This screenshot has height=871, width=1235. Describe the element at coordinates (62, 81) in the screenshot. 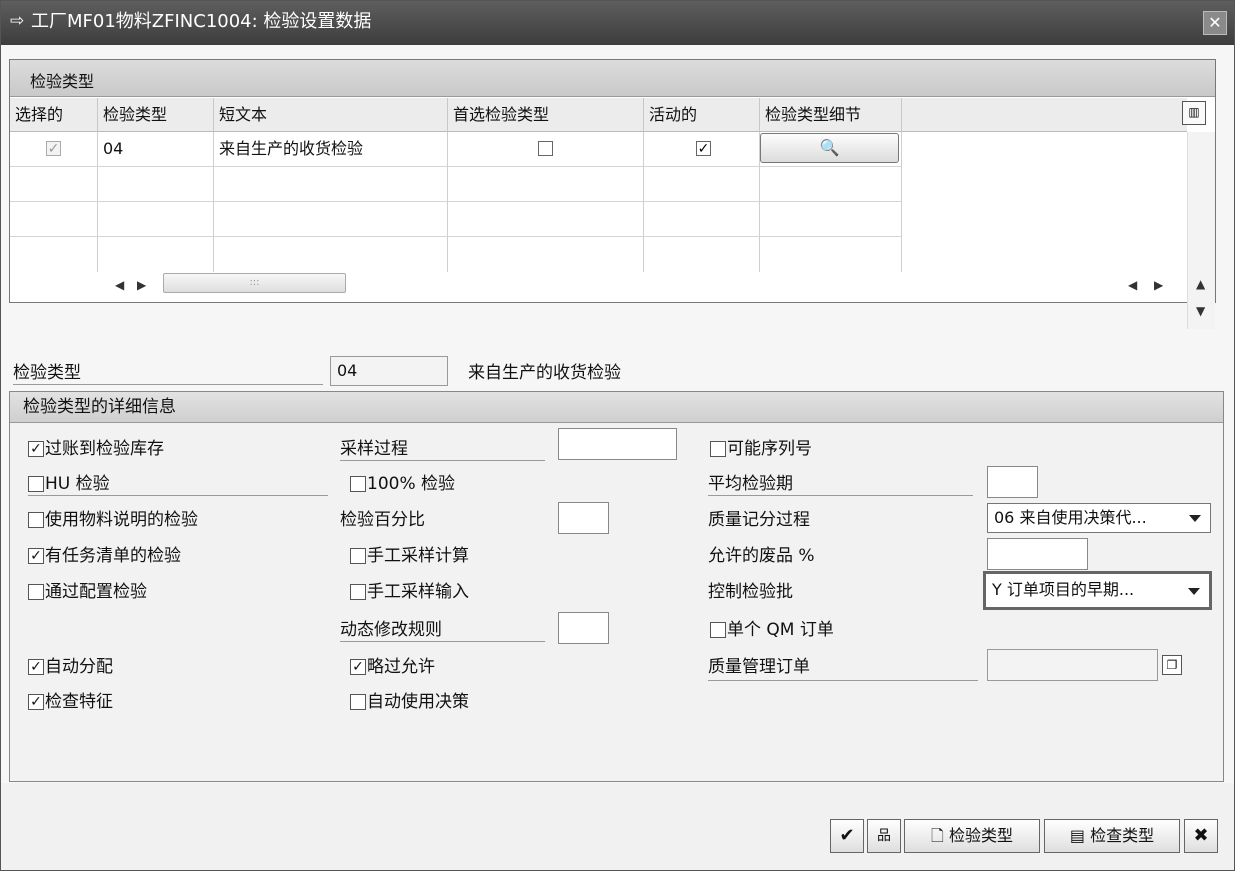

I see `grid-title: 检验类型` at that location.